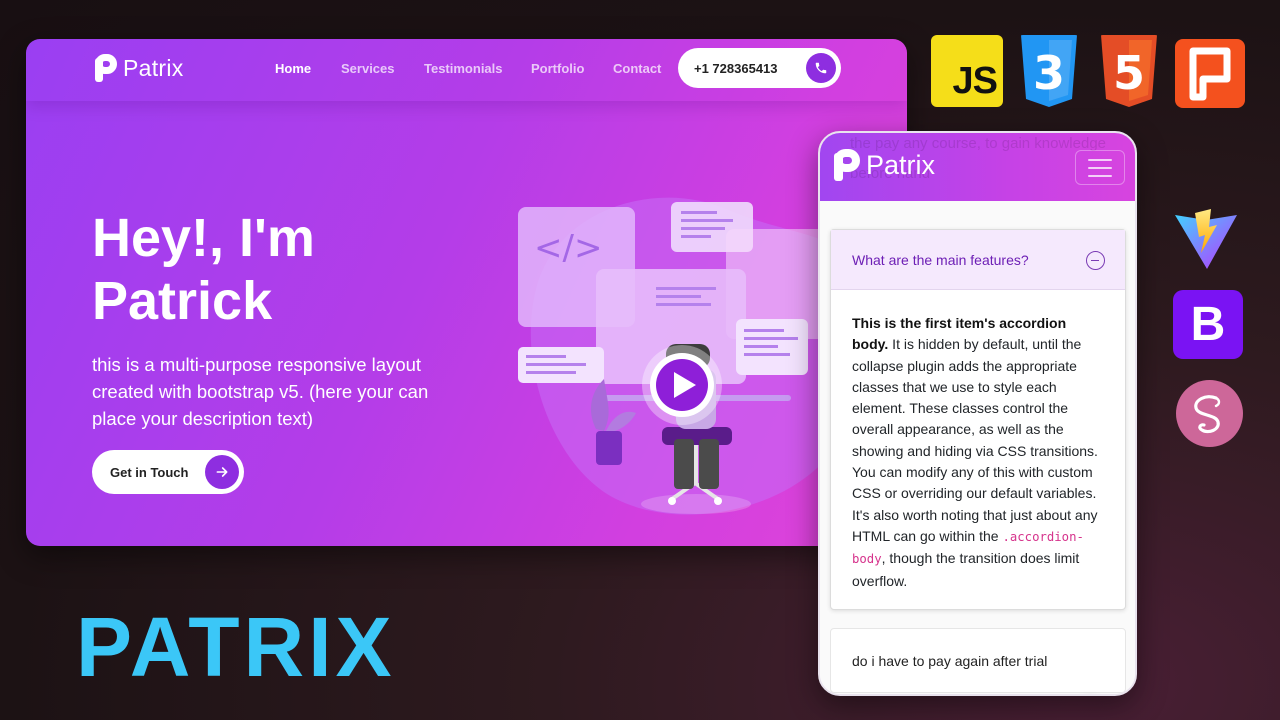 Image resolution: width=1280 pixels, height=720 pixels. I want to click on nav-home: Home, so click(293, 68).